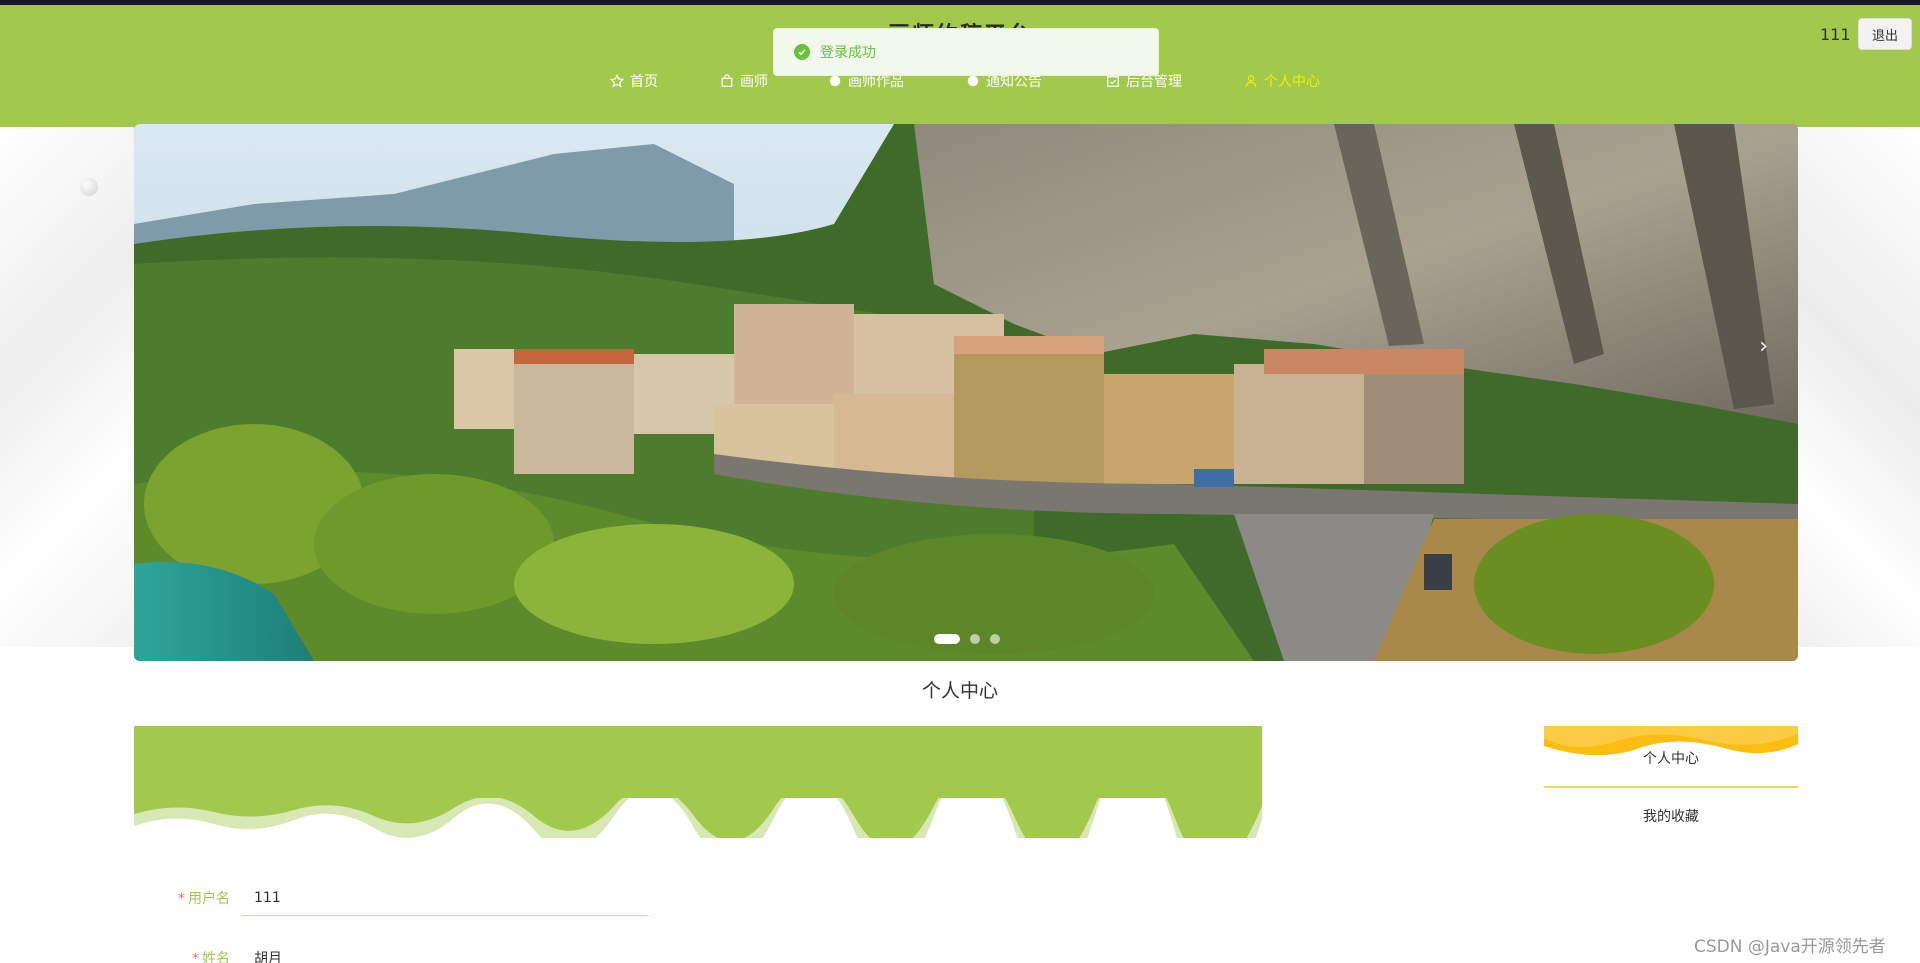 The image size is (1920, 963). I want to click on profile-sidebar-menu: 个人中心 我的收藏, so click(1671, 785).